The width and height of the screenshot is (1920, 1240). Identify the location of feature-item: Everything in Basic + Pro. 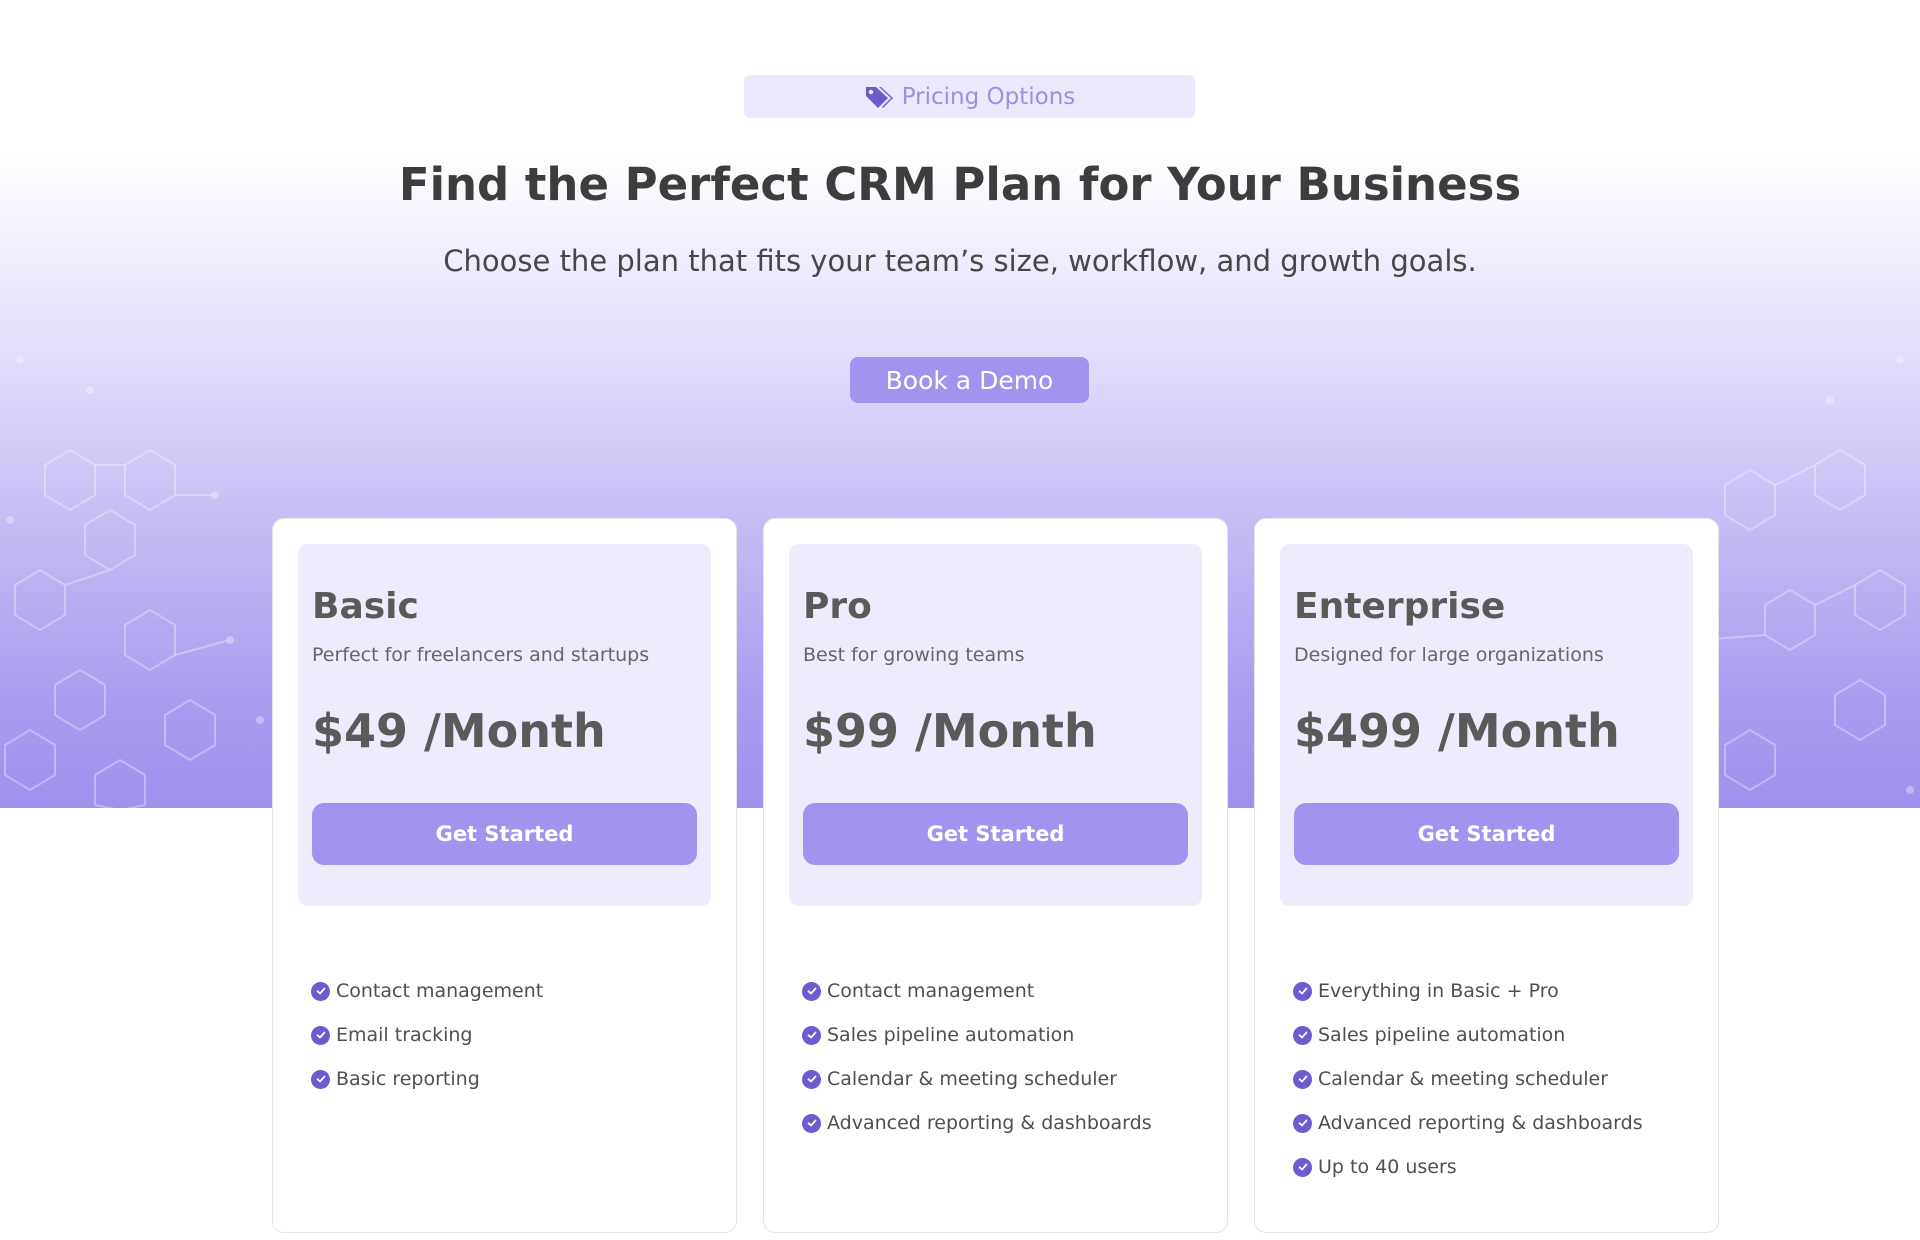
(1468, 991).